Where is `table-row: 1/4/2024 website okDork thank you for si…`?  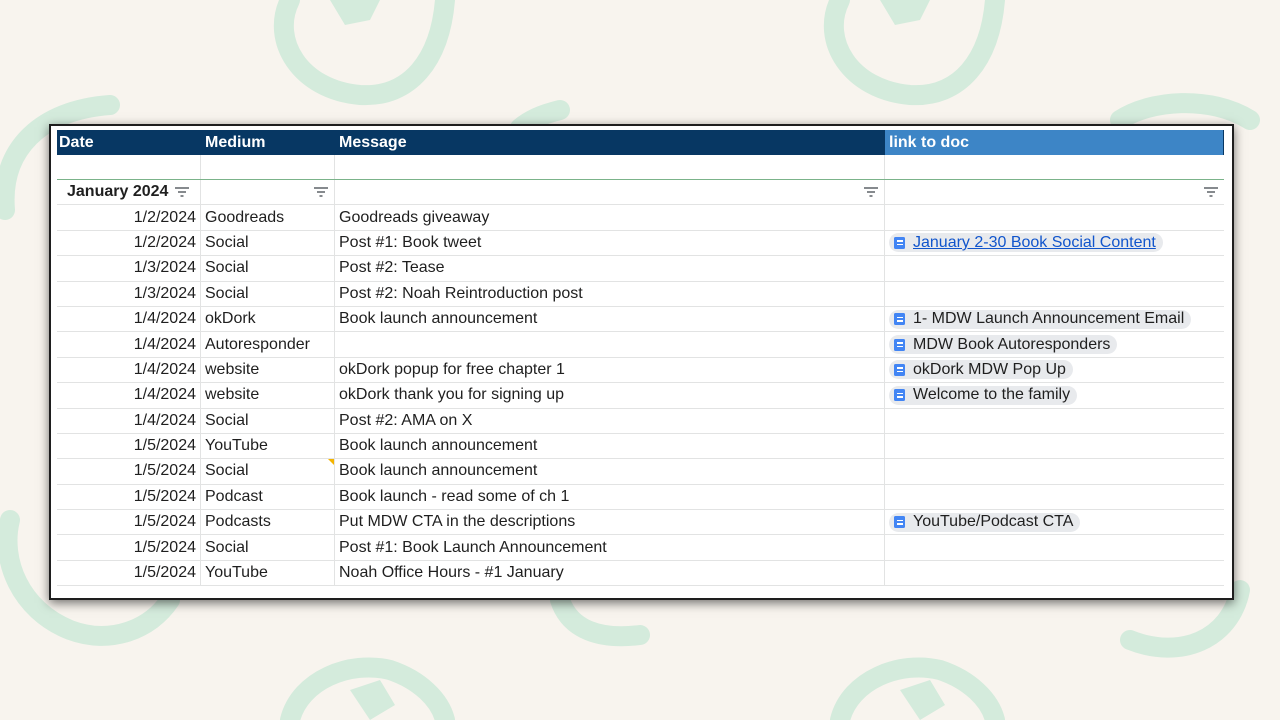
table-row: 1/4/2024 website okDork thank you for si… is located at coordinates (640, 396).